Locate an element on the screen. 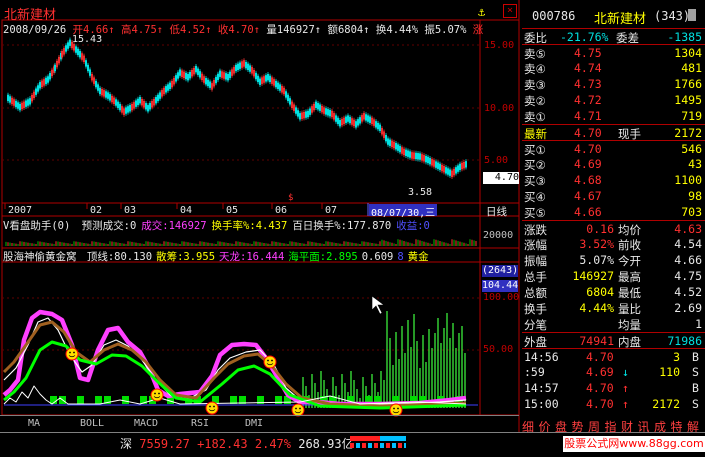  header-amplitude: 5.07% is located at coordinates (450, 30).